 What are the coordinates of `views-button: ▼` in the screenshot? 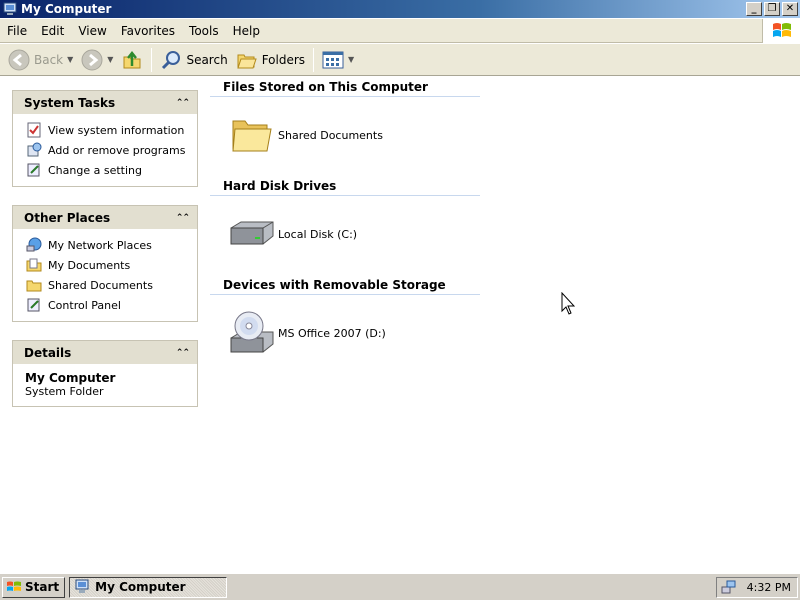 It's located at (338, 60).